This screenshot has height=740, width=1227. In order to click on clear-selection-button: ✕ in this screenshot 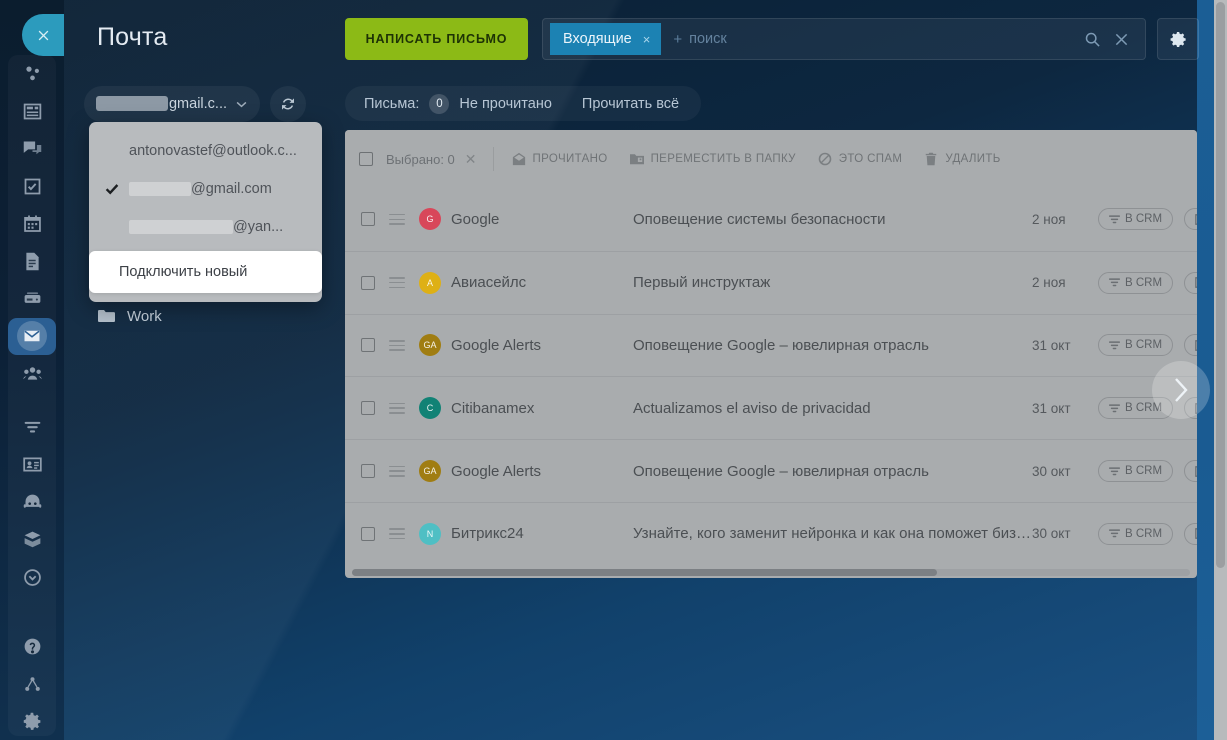, I will do `click(471, 159)`.